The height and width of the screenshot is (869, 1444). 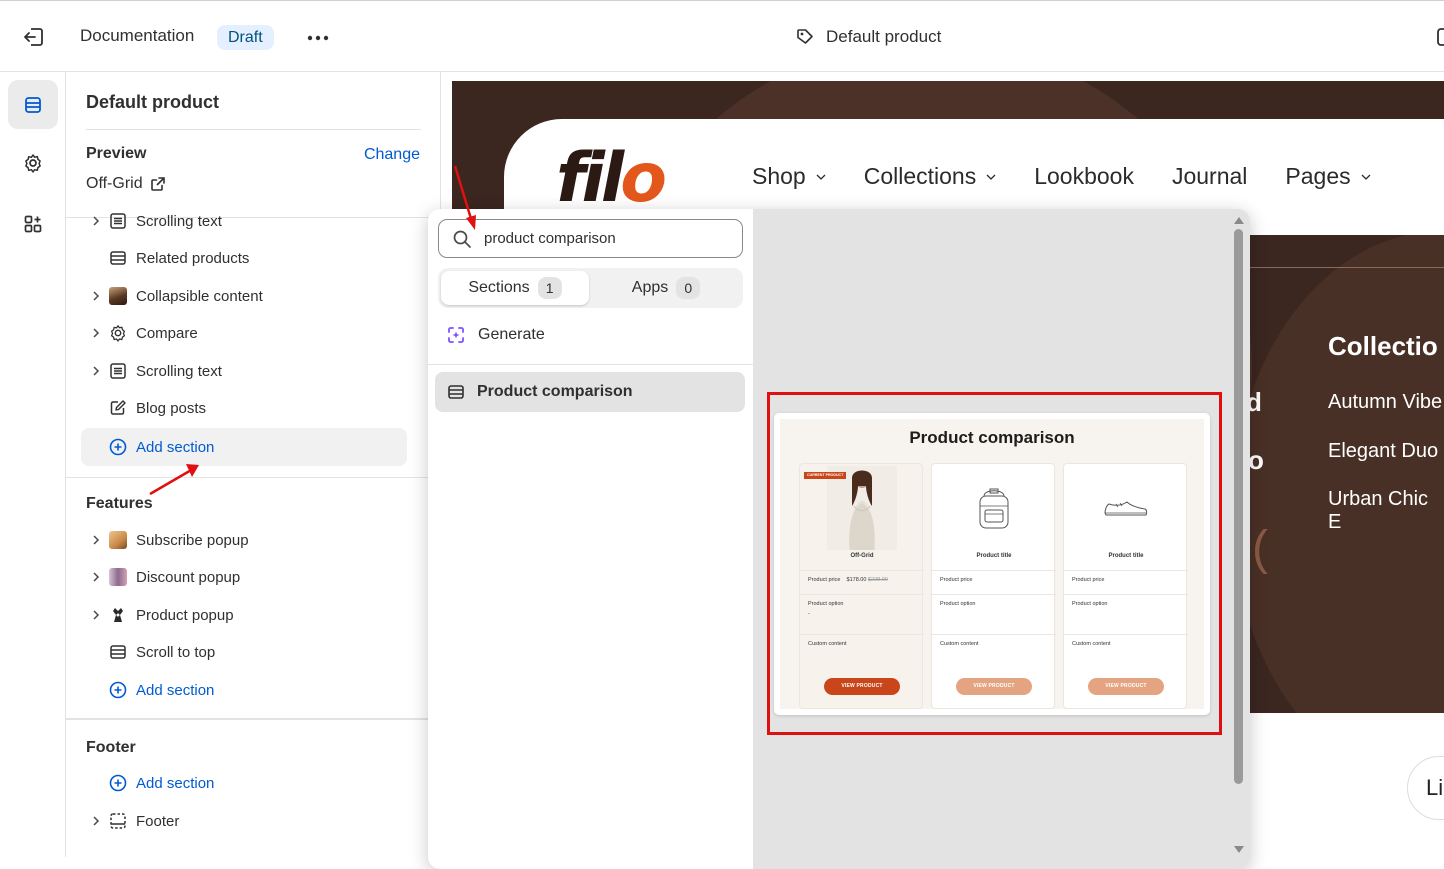 What do you see at coordinates (34, 37) in the screenshot?
I see `exit-icon` at bounding box center [34, 37].